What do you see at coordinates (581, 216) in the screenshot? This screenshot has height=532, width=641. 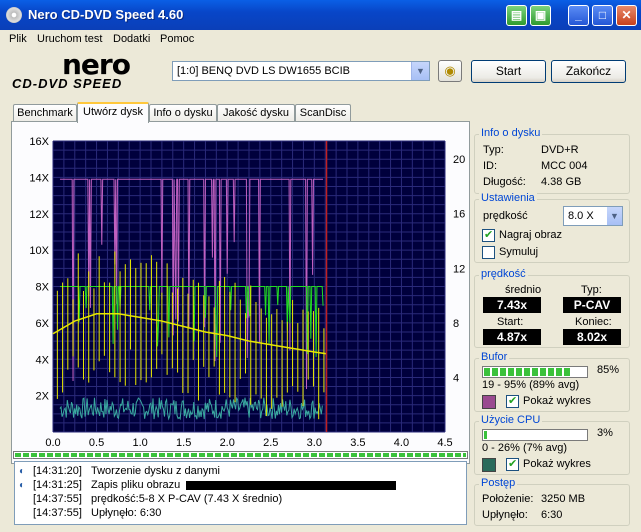 I see `speed-select-value: 8.0 X` at bounding box center [581, 216].